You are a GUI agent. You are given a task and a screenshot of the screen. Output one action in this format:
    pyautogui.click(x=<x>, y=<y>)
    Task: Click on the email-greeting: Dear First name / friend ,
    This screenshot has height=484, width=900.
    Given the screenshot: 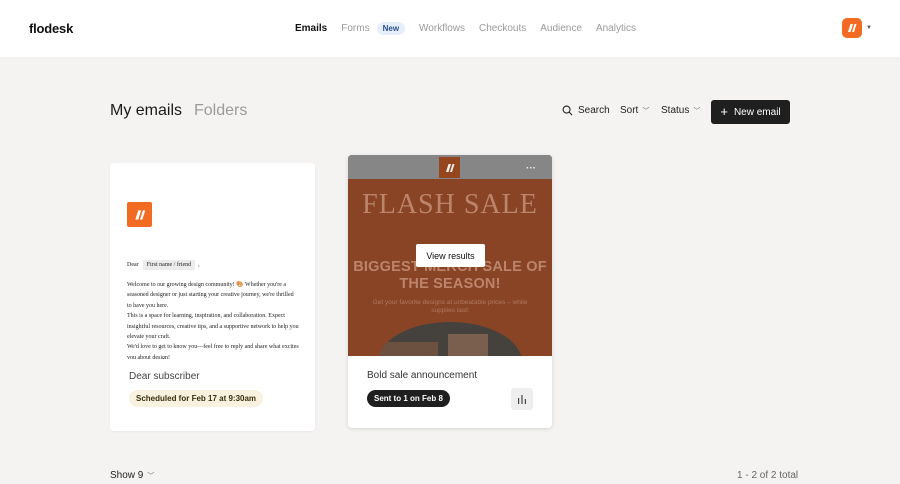 What is the action you would take?
    pyautogui.click(x=163, y=265)
    